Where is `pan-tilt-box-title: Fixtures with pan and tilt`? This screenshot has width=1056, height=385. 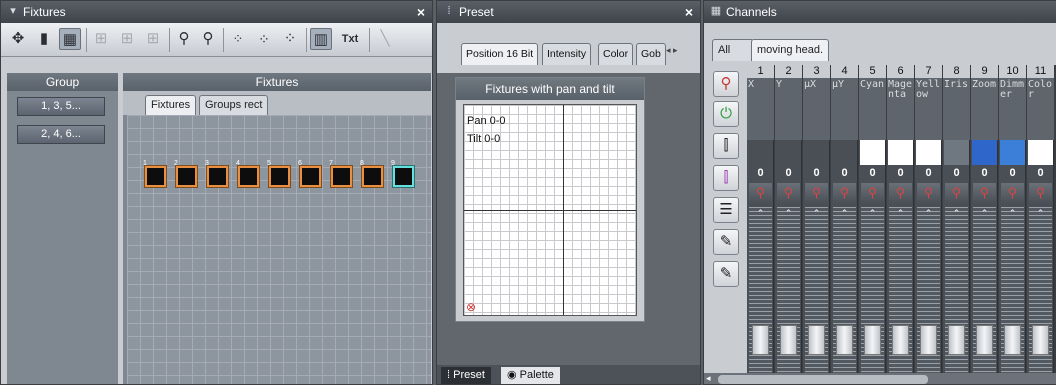
pan-tilt-box-title: Fixtures with pan and tilt is located at coordinates (550, 89).